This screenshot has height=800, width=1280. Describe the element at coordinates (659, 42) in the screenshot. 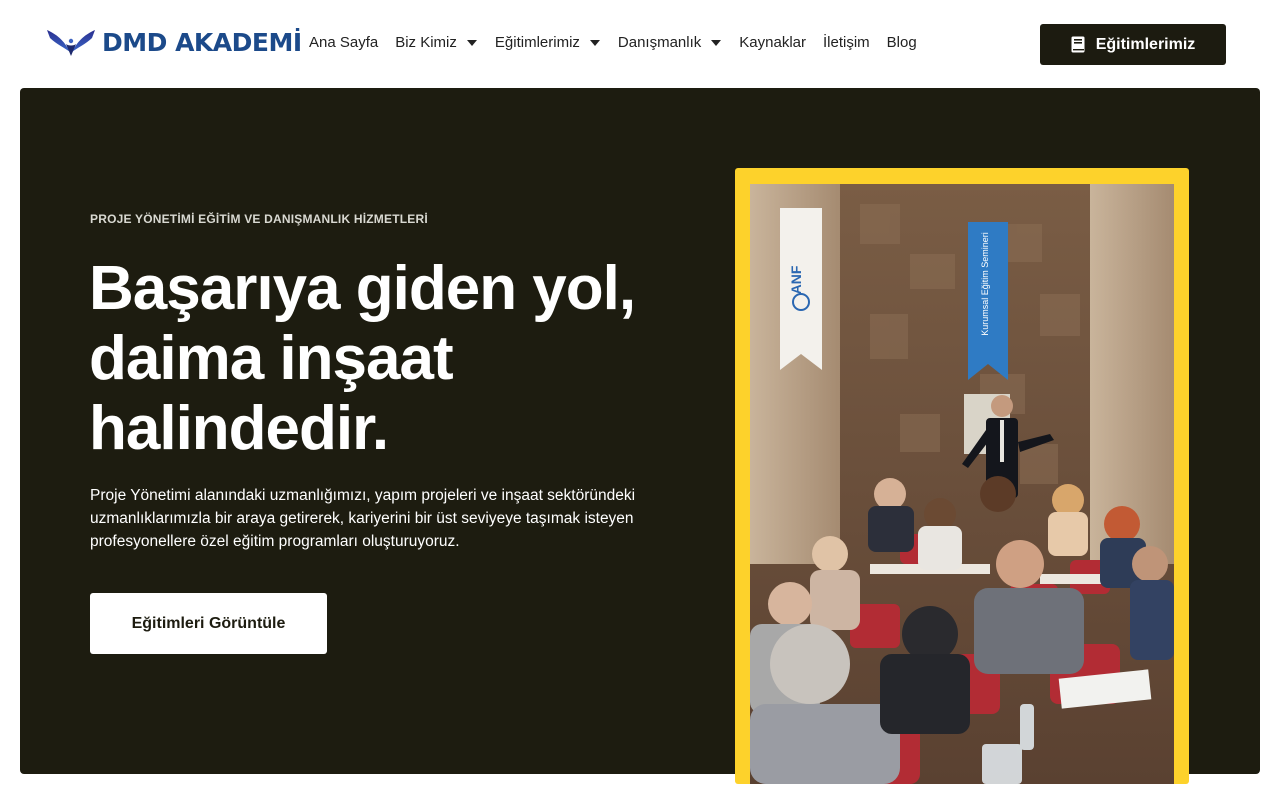

I see `nav-item-label: Danışmanlık` at that location.